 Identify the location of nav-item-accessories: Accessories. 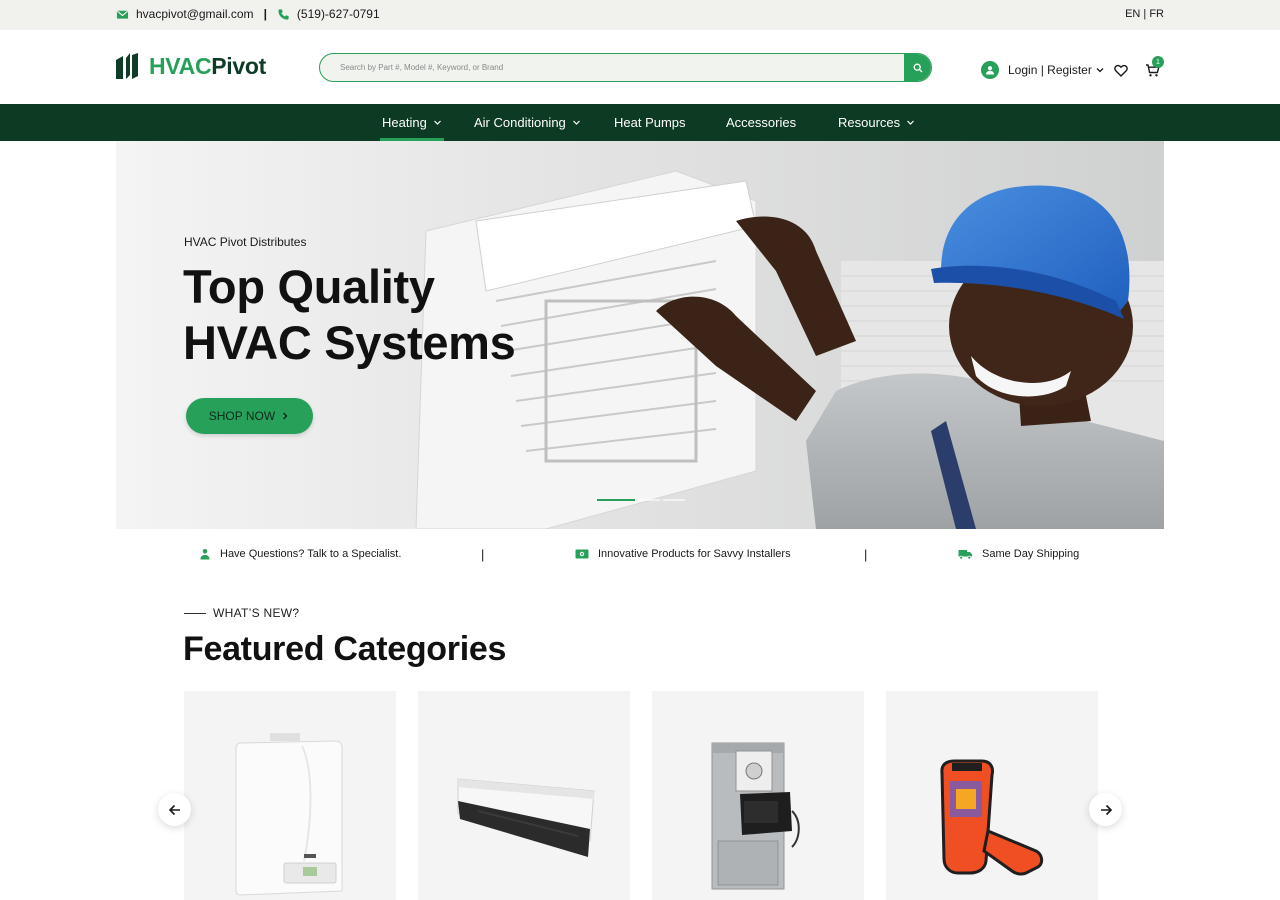
(761, 122).